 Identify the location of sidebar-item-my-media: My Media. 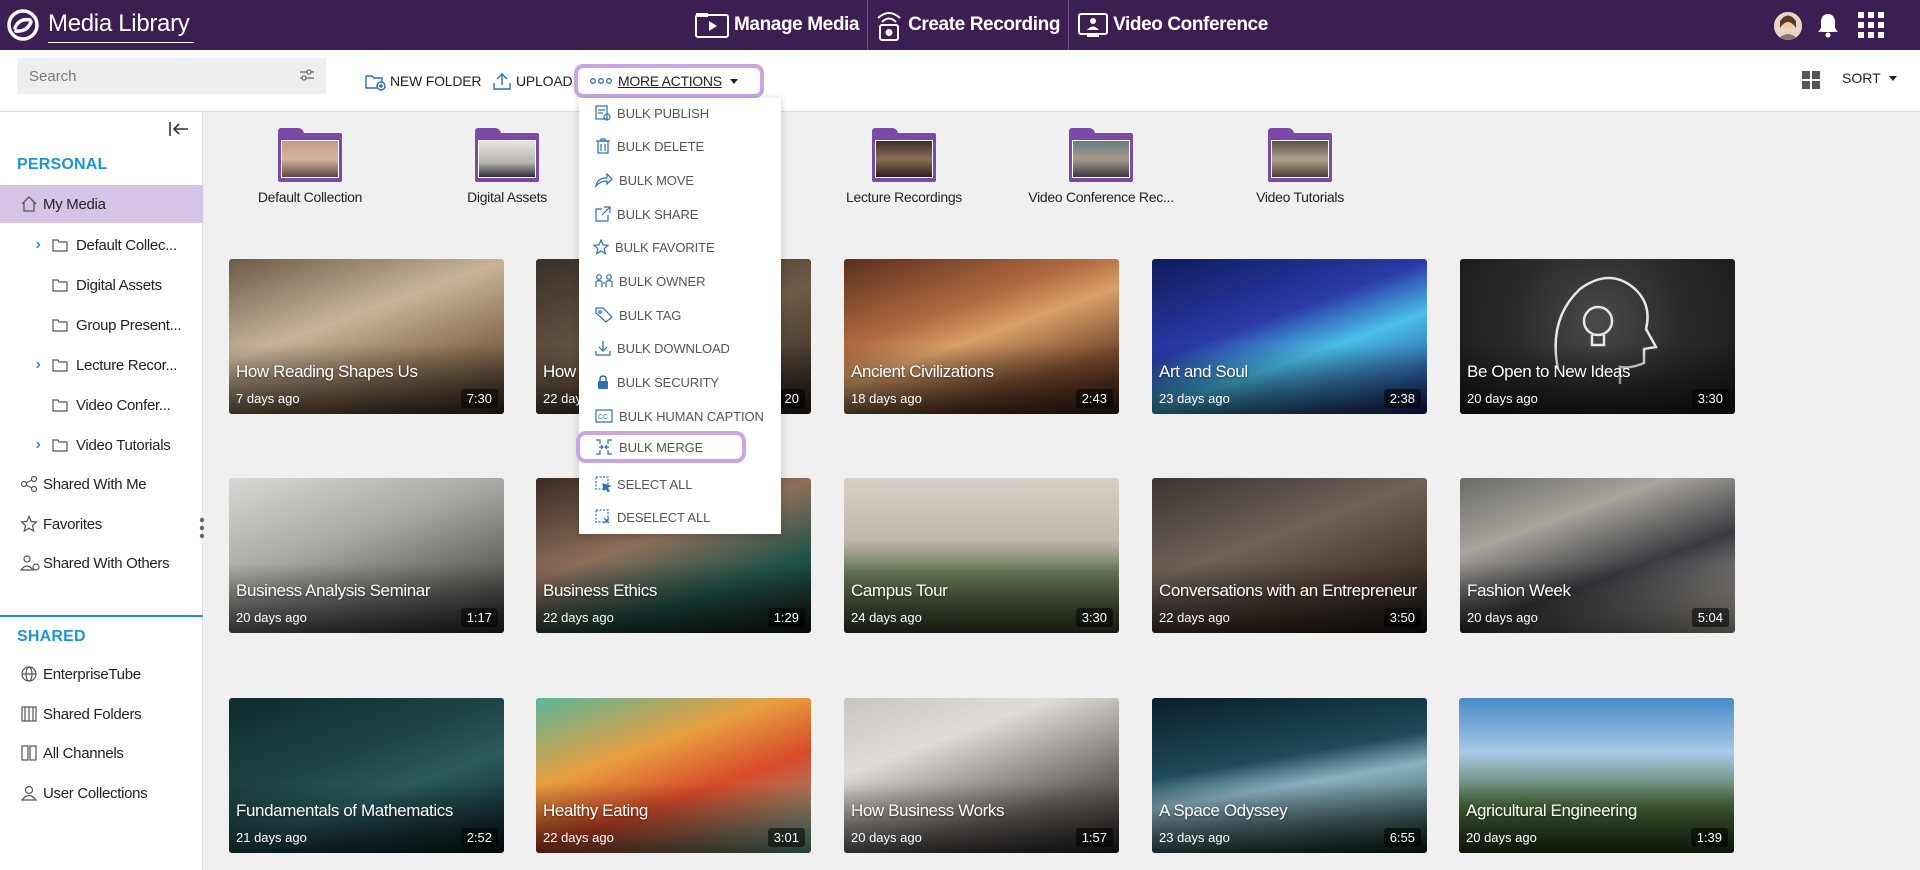
(101, 204).